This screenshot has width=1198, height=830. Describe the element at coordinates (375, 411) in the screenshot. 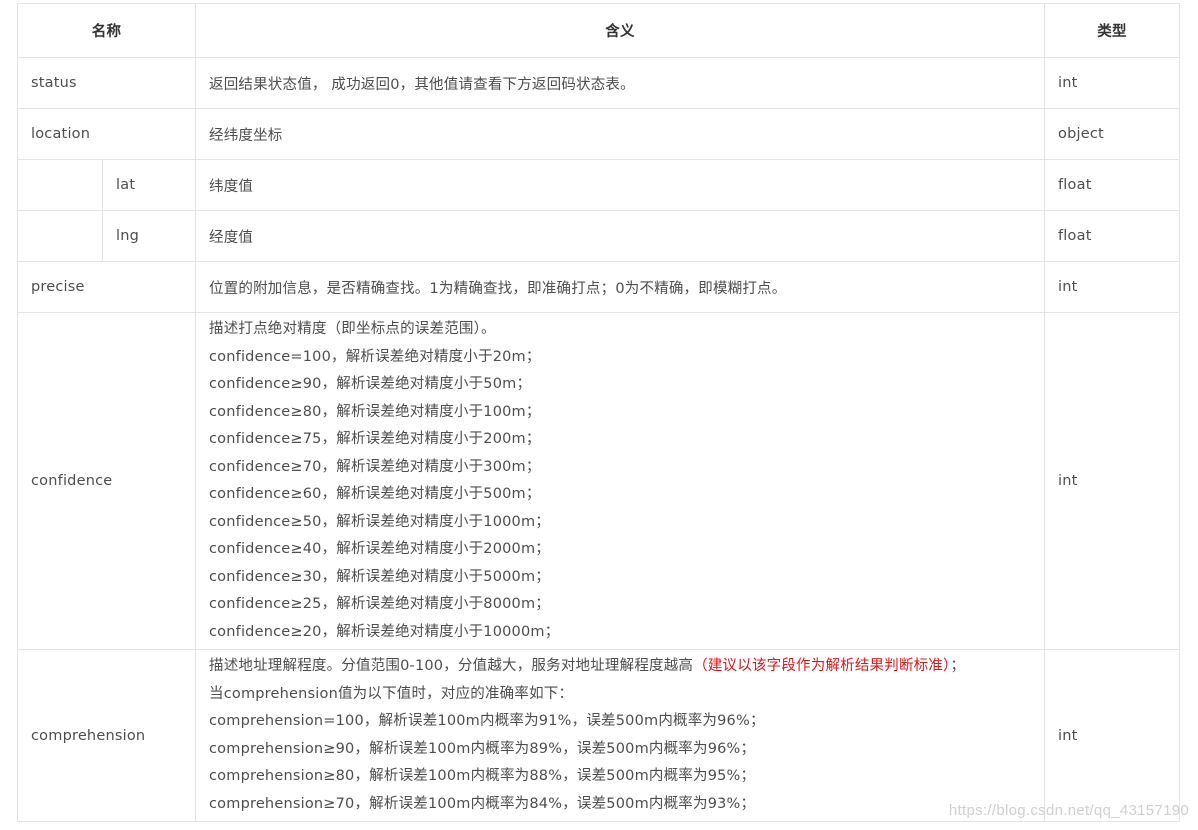

I see `confidence-line: confidence≥80，解析误差绝对精度小于100m；` at that location.